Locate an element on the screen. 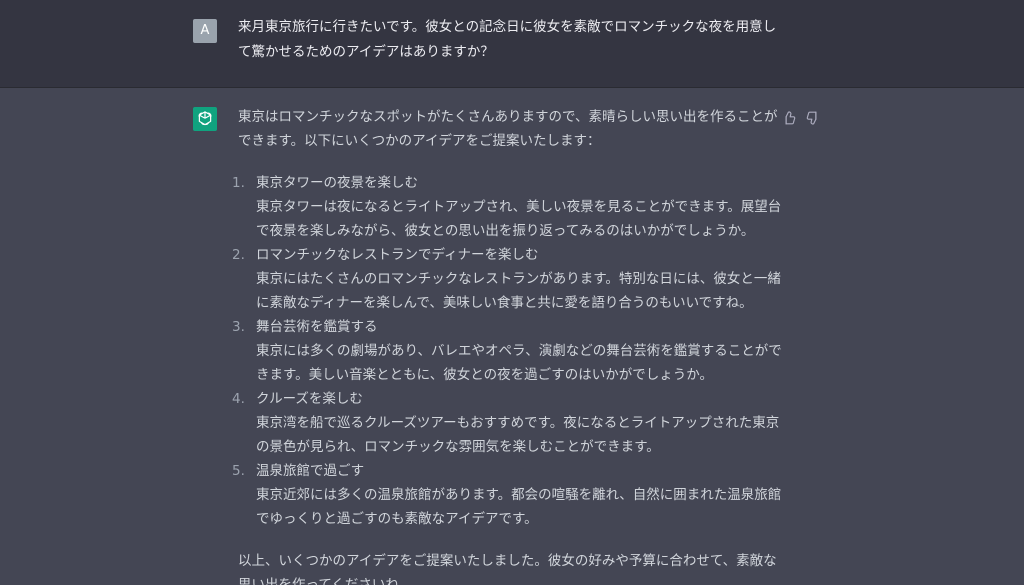 The height and width of the screenshot is (585, 1024). idea-title: 温泉旅館で過ごす is located at coordinates (310, 471).